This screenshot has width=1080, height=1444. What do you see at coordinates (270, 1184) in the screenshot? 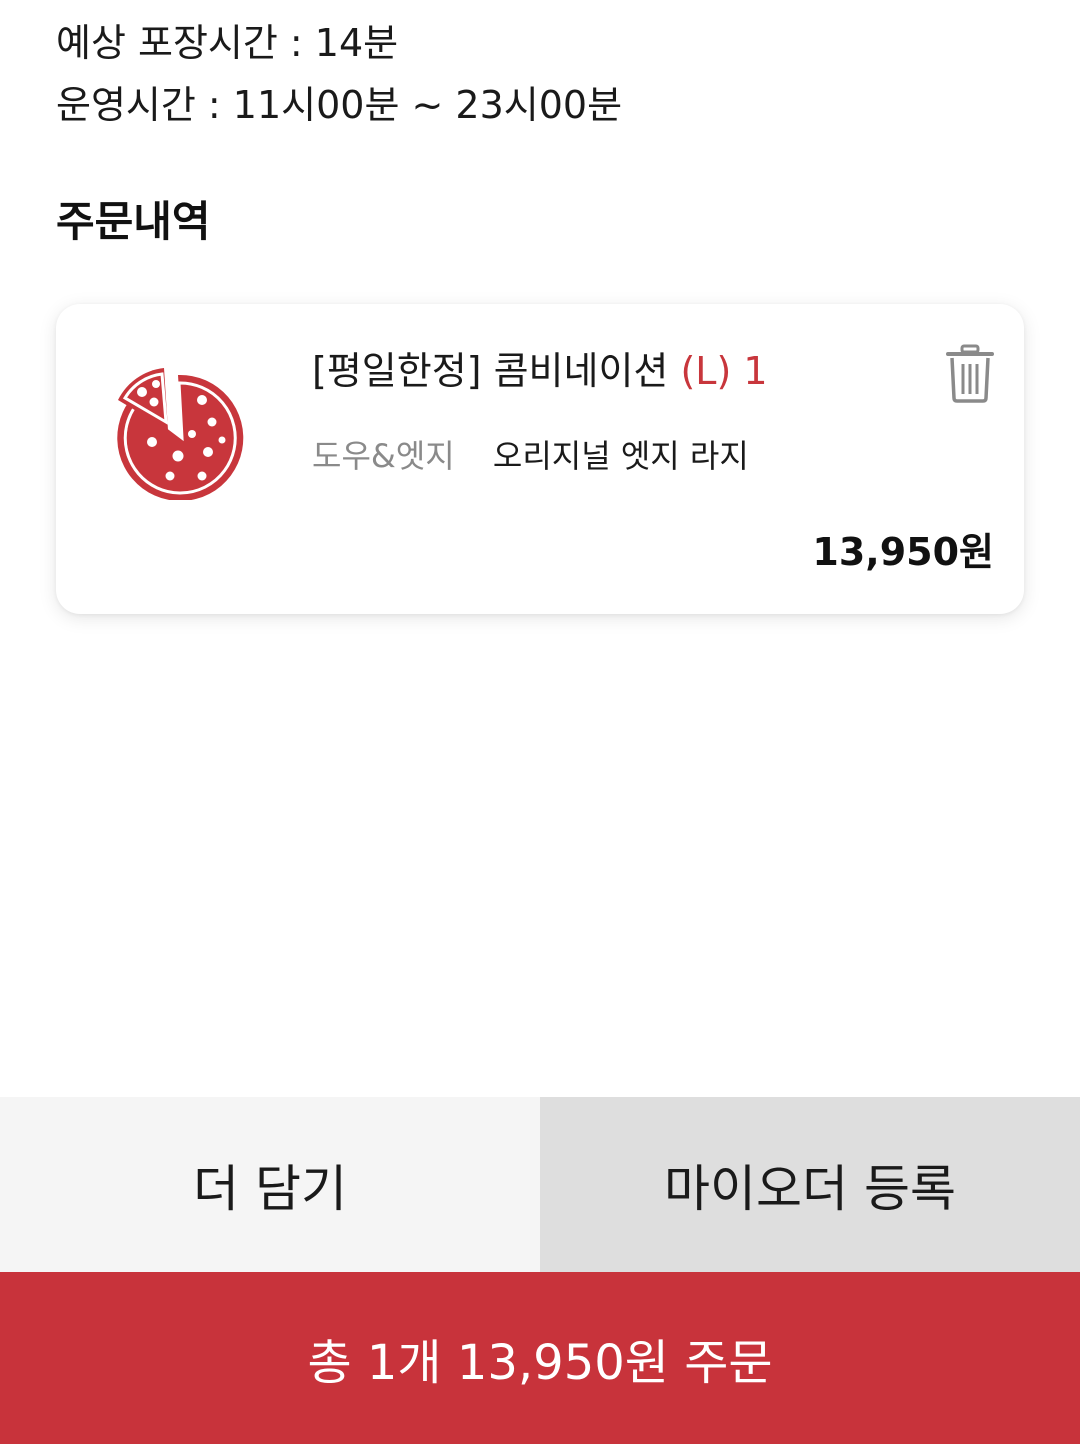
I see `add-more-button: 더 담기` at bounding box center [270, 1184].